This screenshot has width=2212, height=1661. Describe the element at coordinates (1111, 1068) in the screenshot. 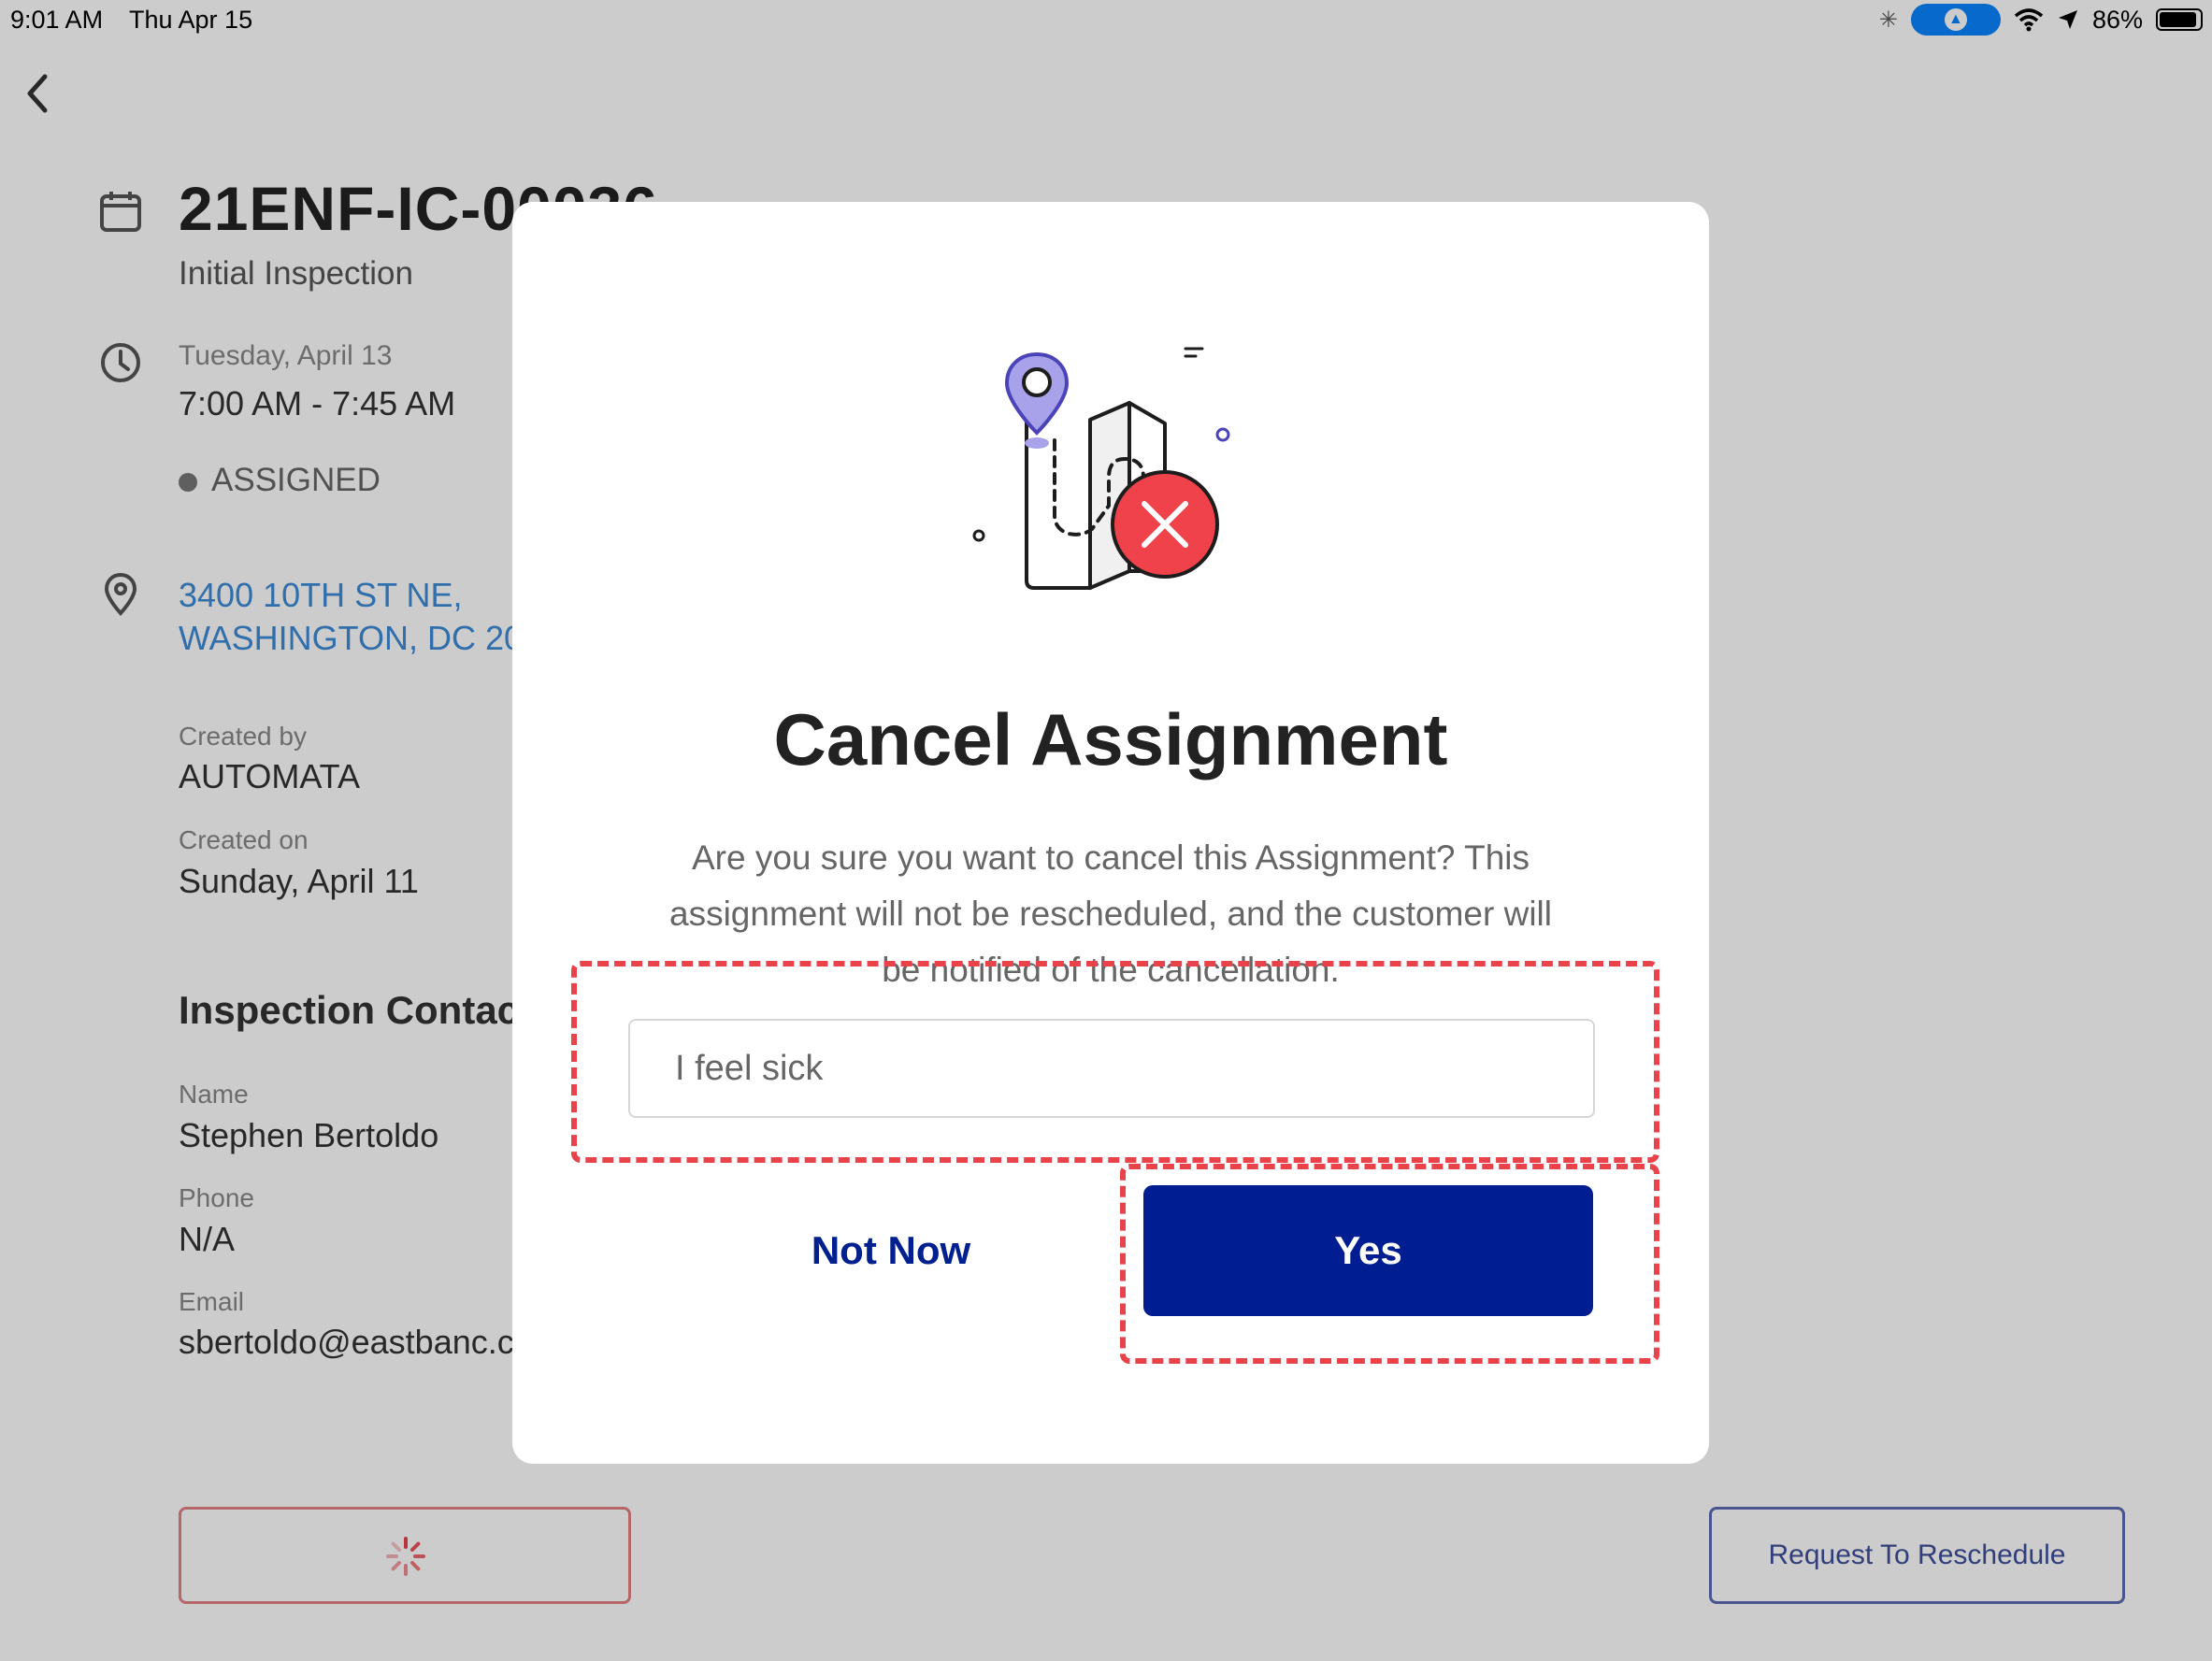

I see `cancel-reason-input` at that location.